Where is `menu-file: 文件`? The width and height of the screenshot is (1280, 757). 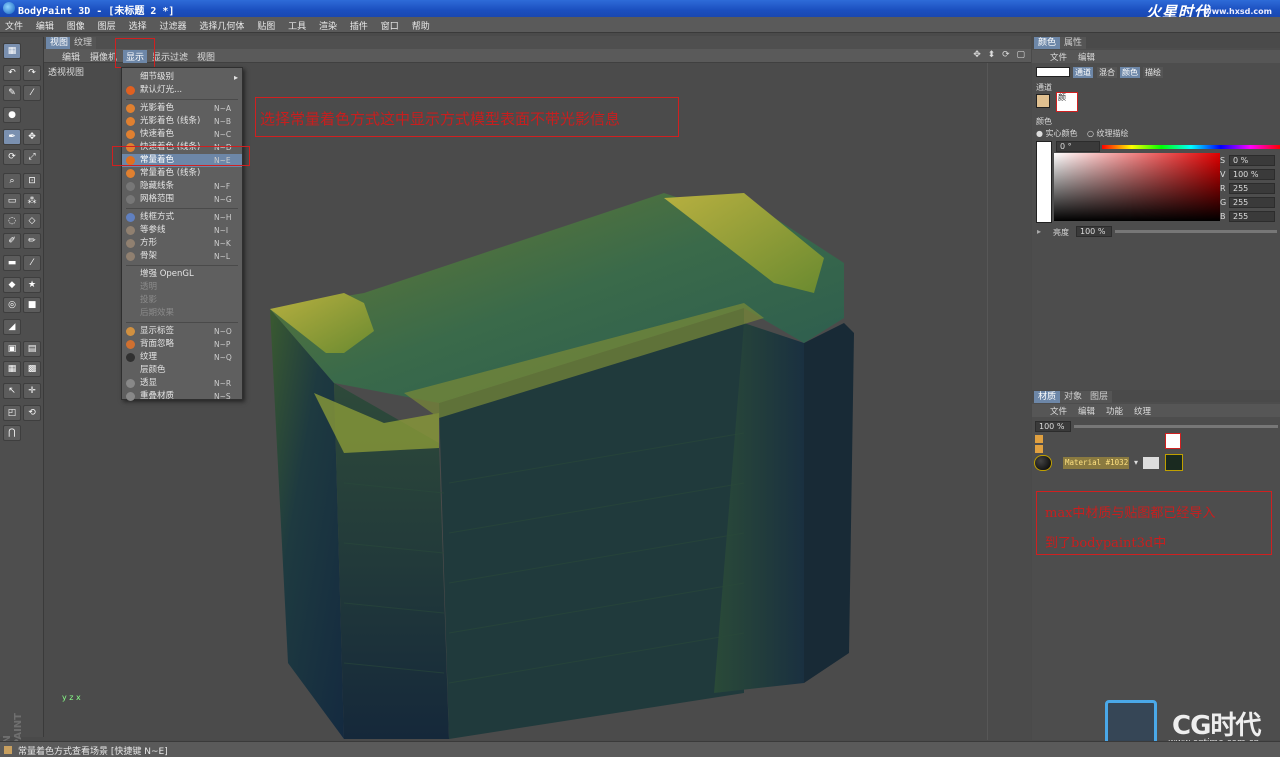
menu-file: 文件 is located at coordinates (14, 25).